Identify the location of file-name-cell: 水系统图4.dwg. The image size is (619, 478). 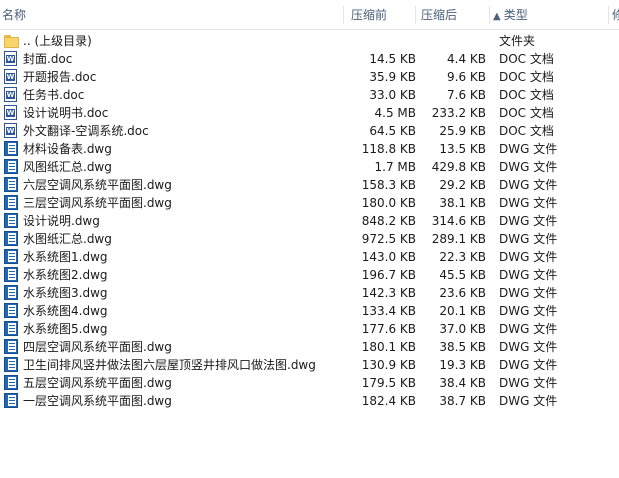
(174, 311).